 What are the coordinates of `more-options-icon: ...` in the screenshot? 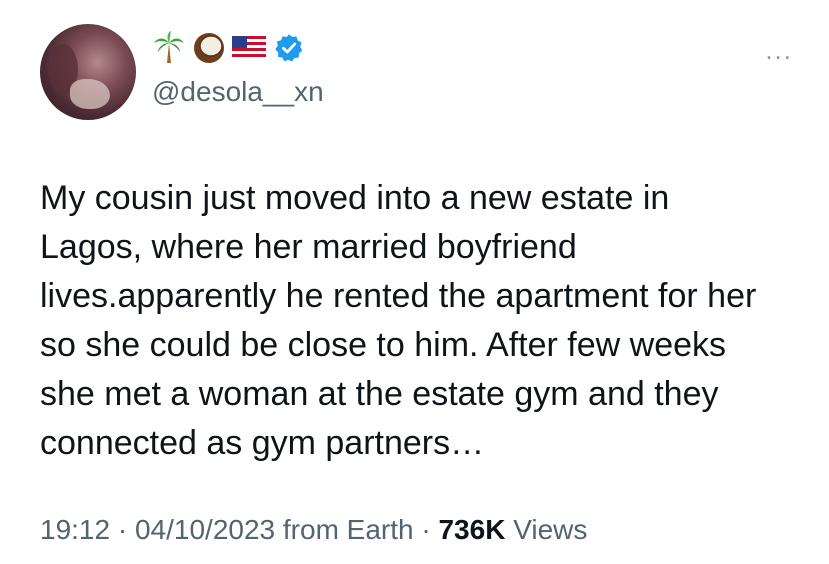 It's located at (779, 50).